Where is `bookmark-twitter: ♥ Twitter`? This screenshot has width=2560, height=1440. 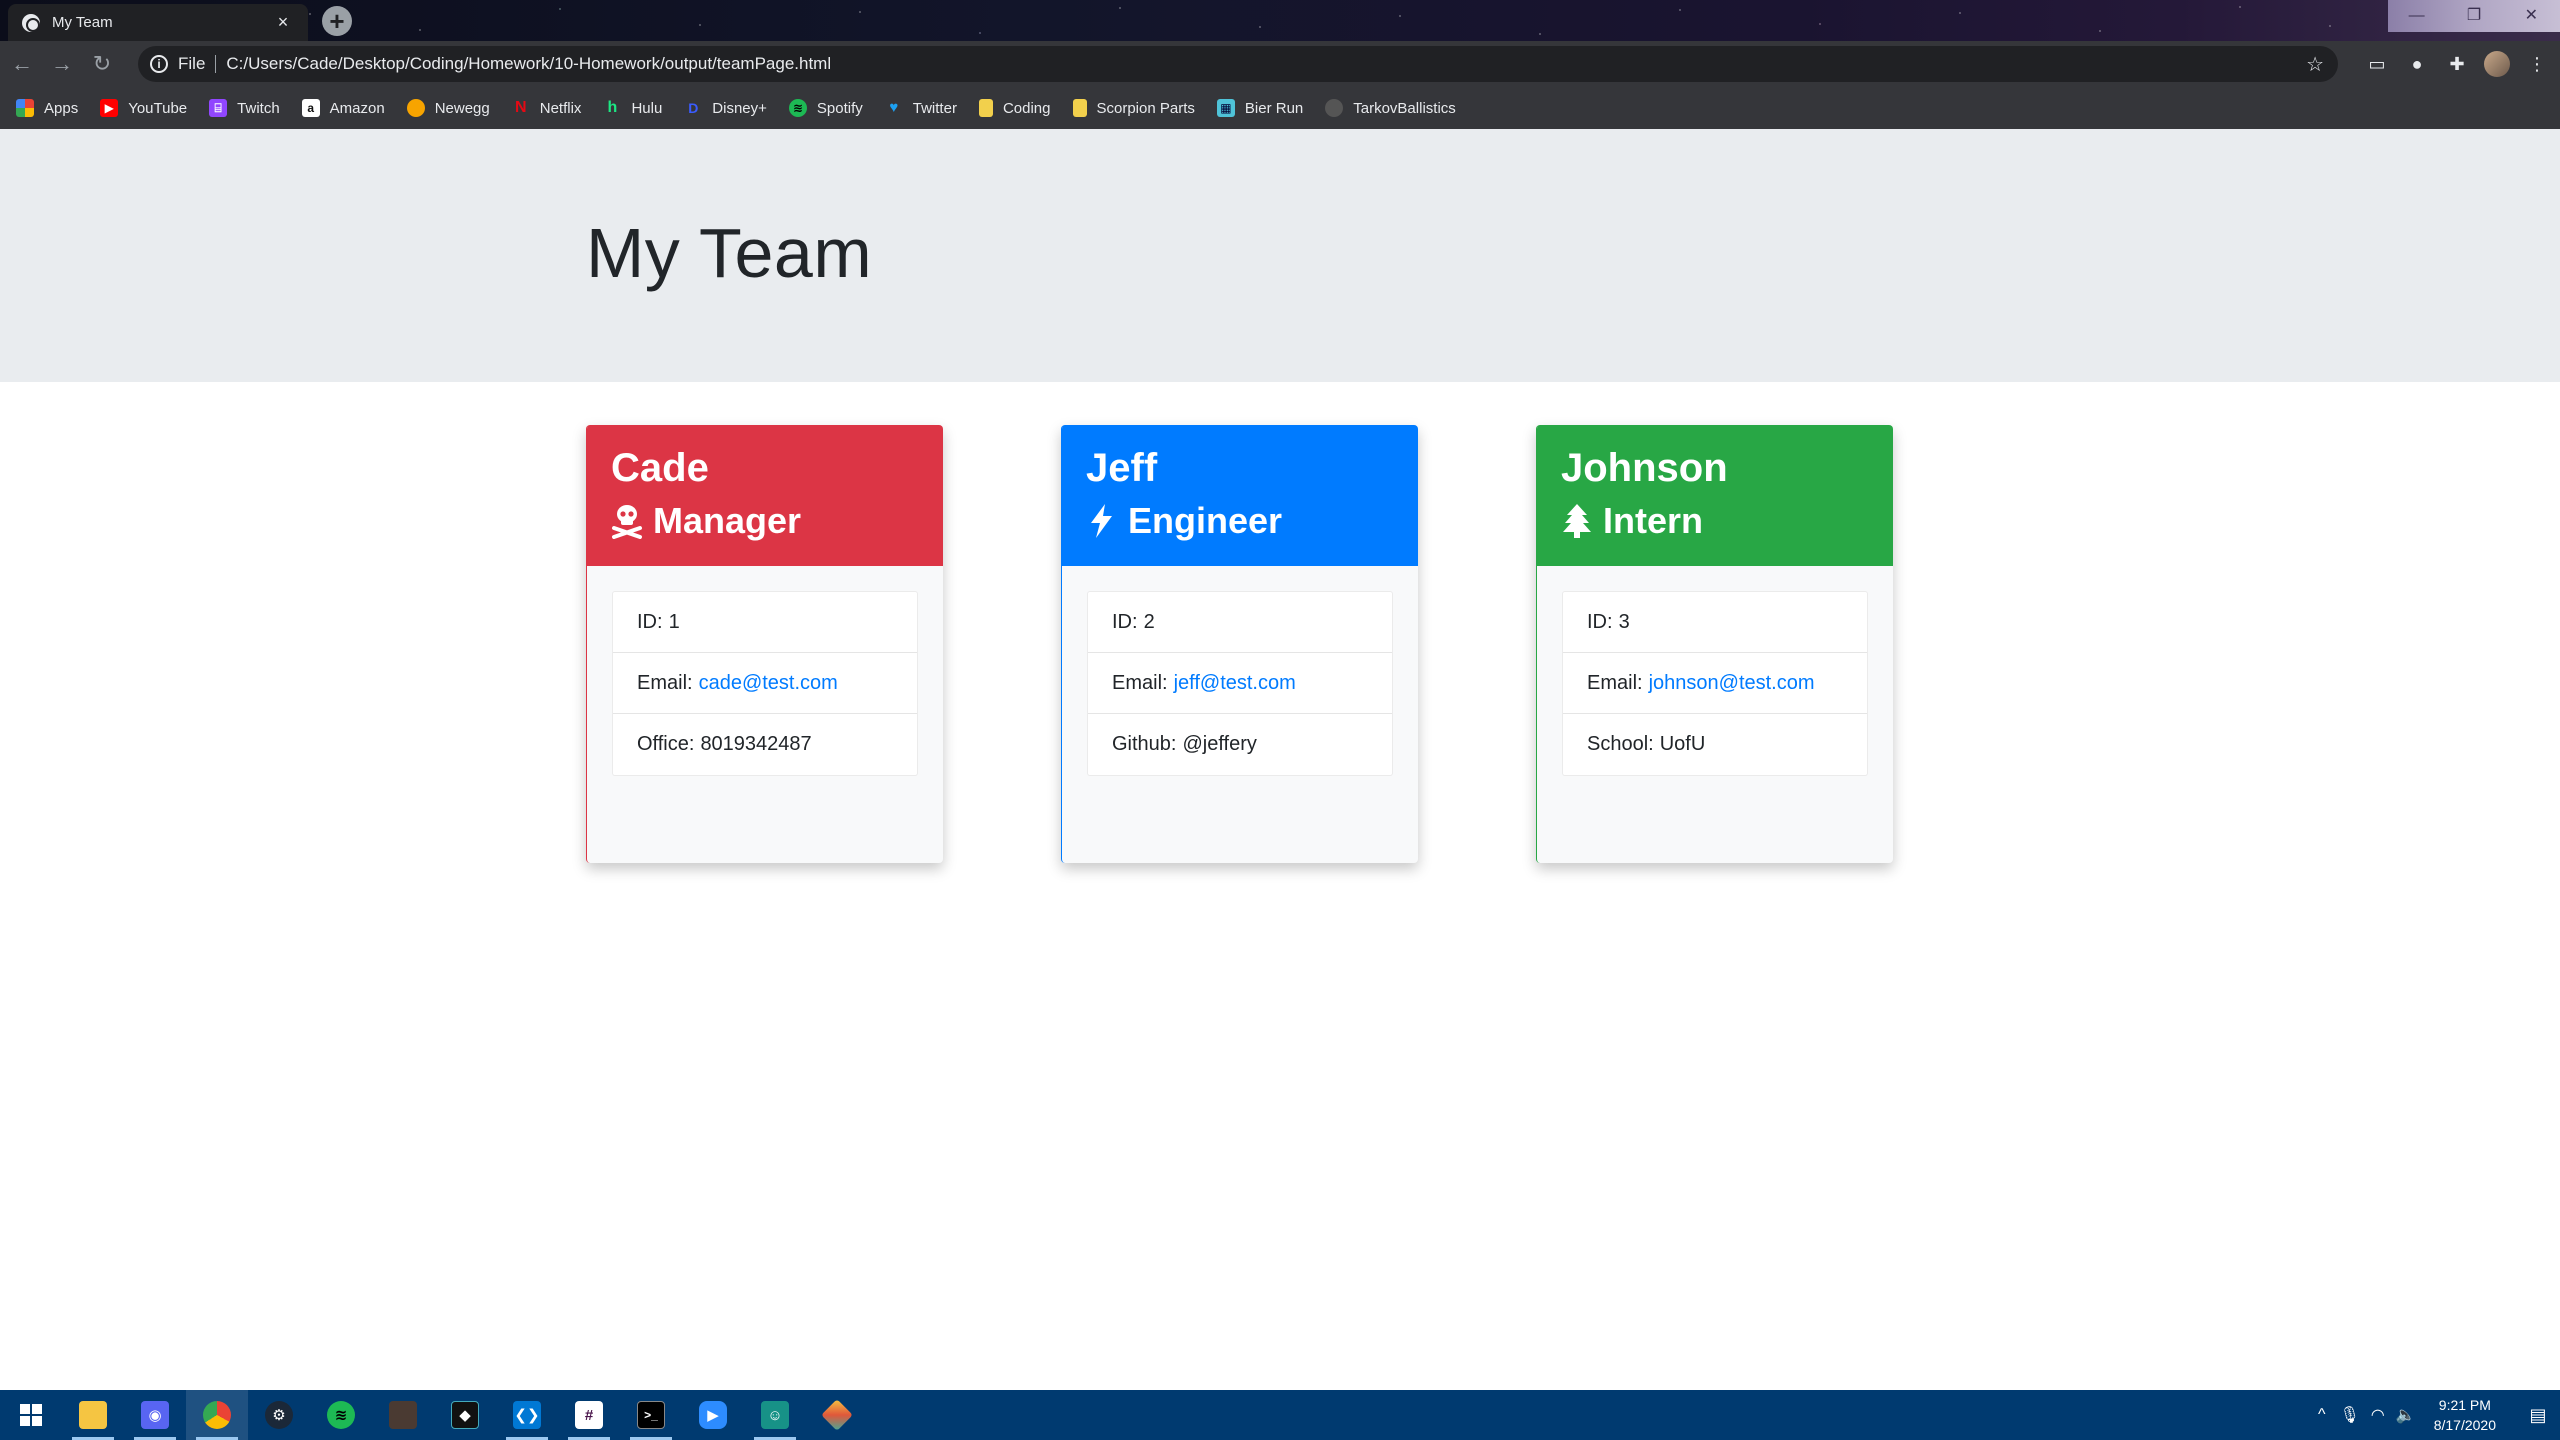 bookmark-twitter: ♥ Twitter is located at coordinates (921, 108).